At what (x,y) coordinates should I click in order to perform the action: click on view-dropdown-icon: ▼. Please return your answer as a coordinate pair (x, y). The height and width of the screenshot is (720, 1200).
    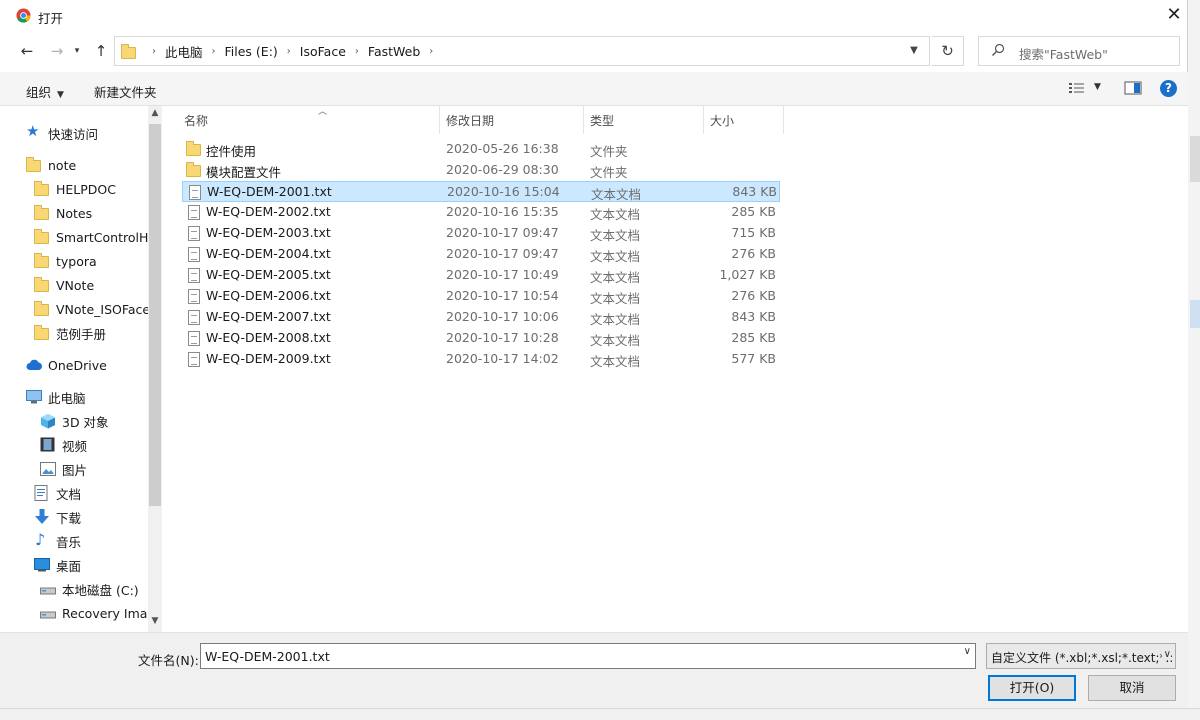
    Looking at the image, I should click on (1097, 87).